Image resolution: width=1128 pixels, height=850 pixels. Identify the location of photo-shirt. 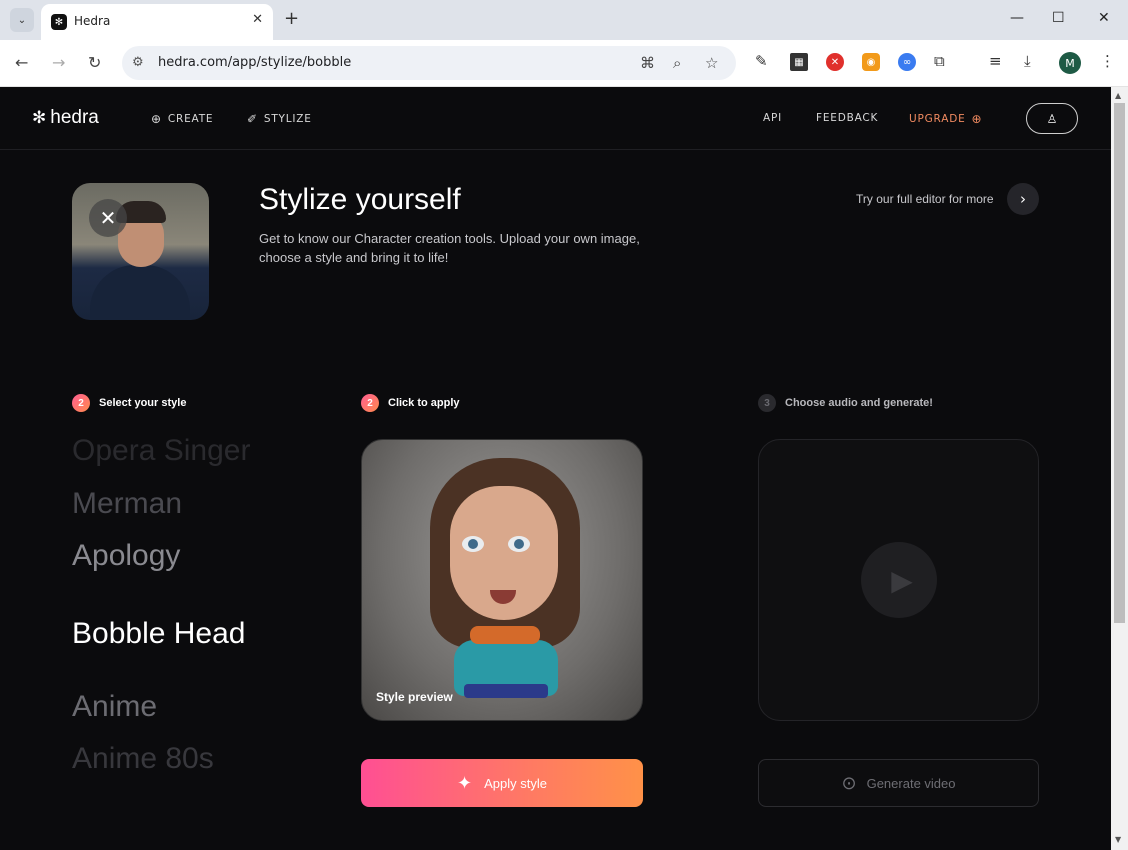
(140, 292).